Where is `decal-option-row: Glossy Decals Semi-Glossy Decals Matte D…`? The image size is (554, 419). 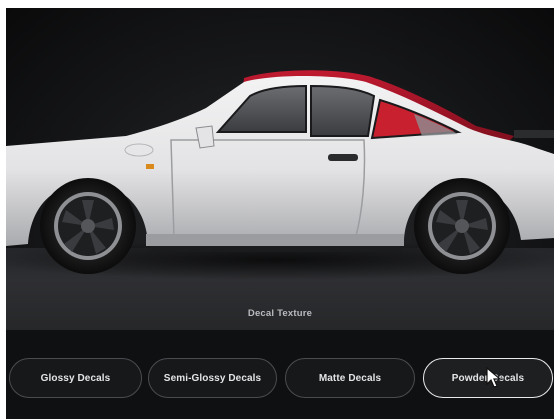
decal-option-row: Glossy Decals Semi-Glossy Decals Matte D… is located at coordinates (281, 379).